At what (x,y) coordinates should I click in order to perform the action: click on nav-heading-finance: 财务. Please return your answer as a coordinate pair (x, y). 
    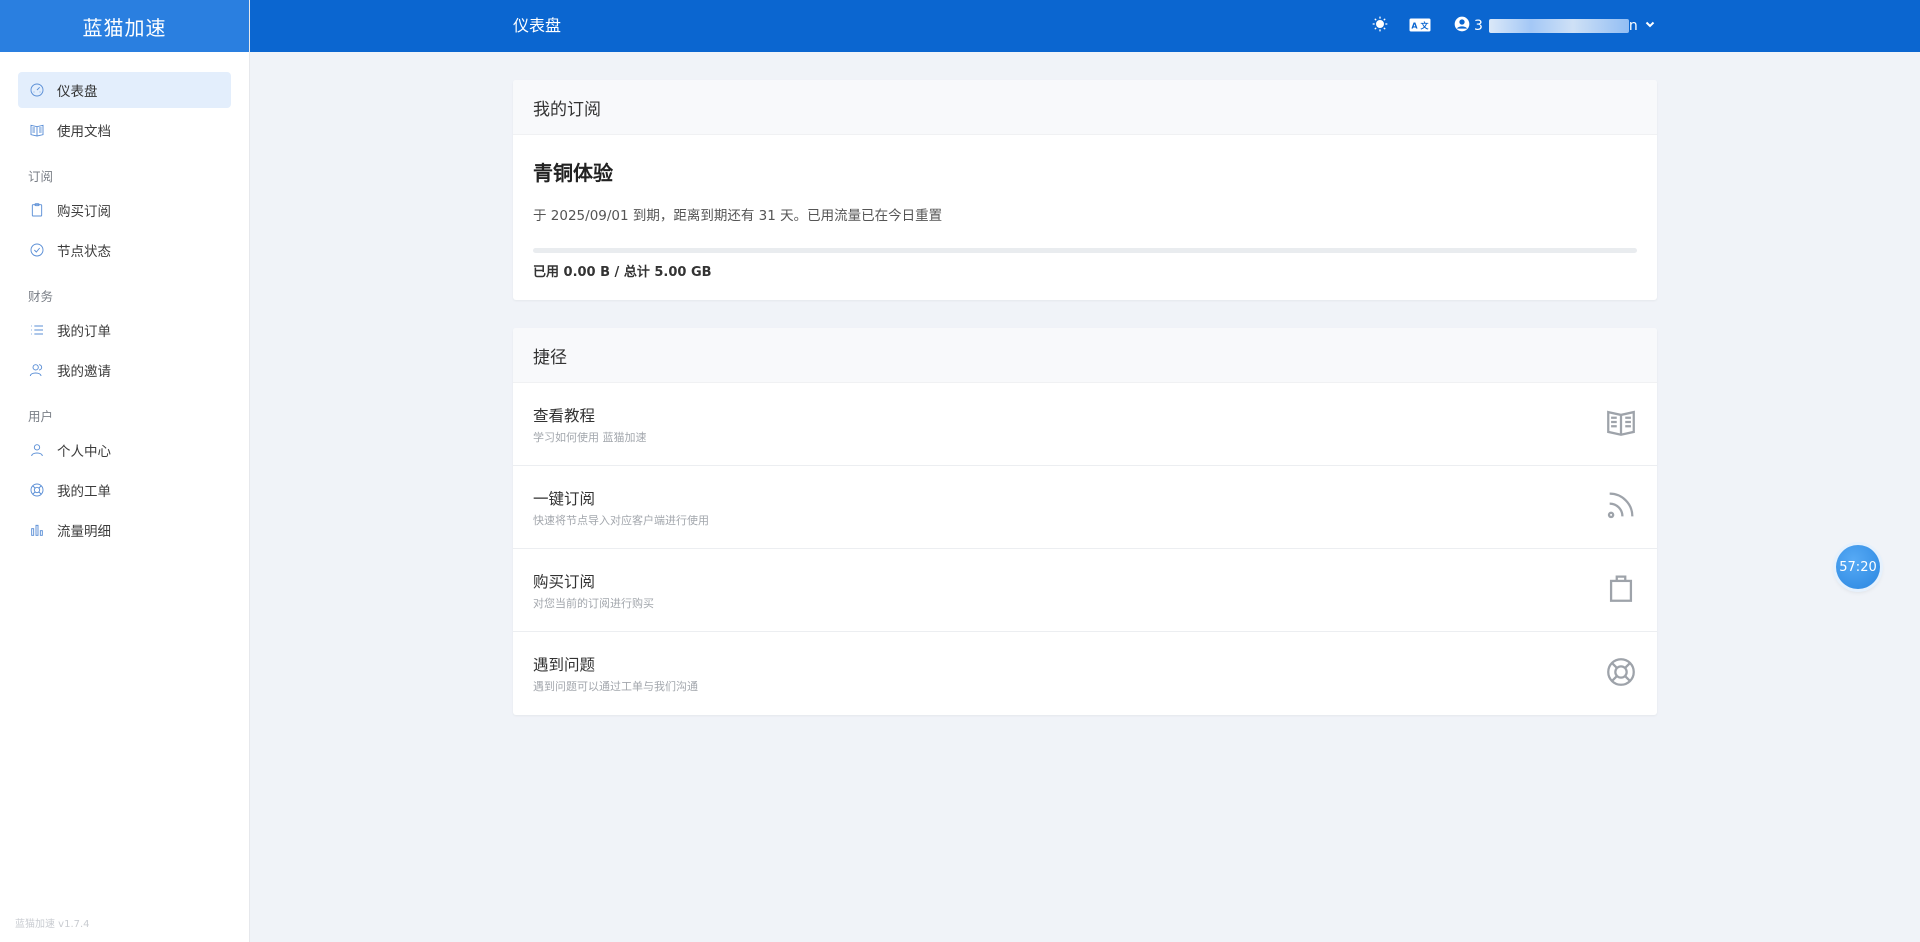
    Looking at the image, I should click on (41, 296).